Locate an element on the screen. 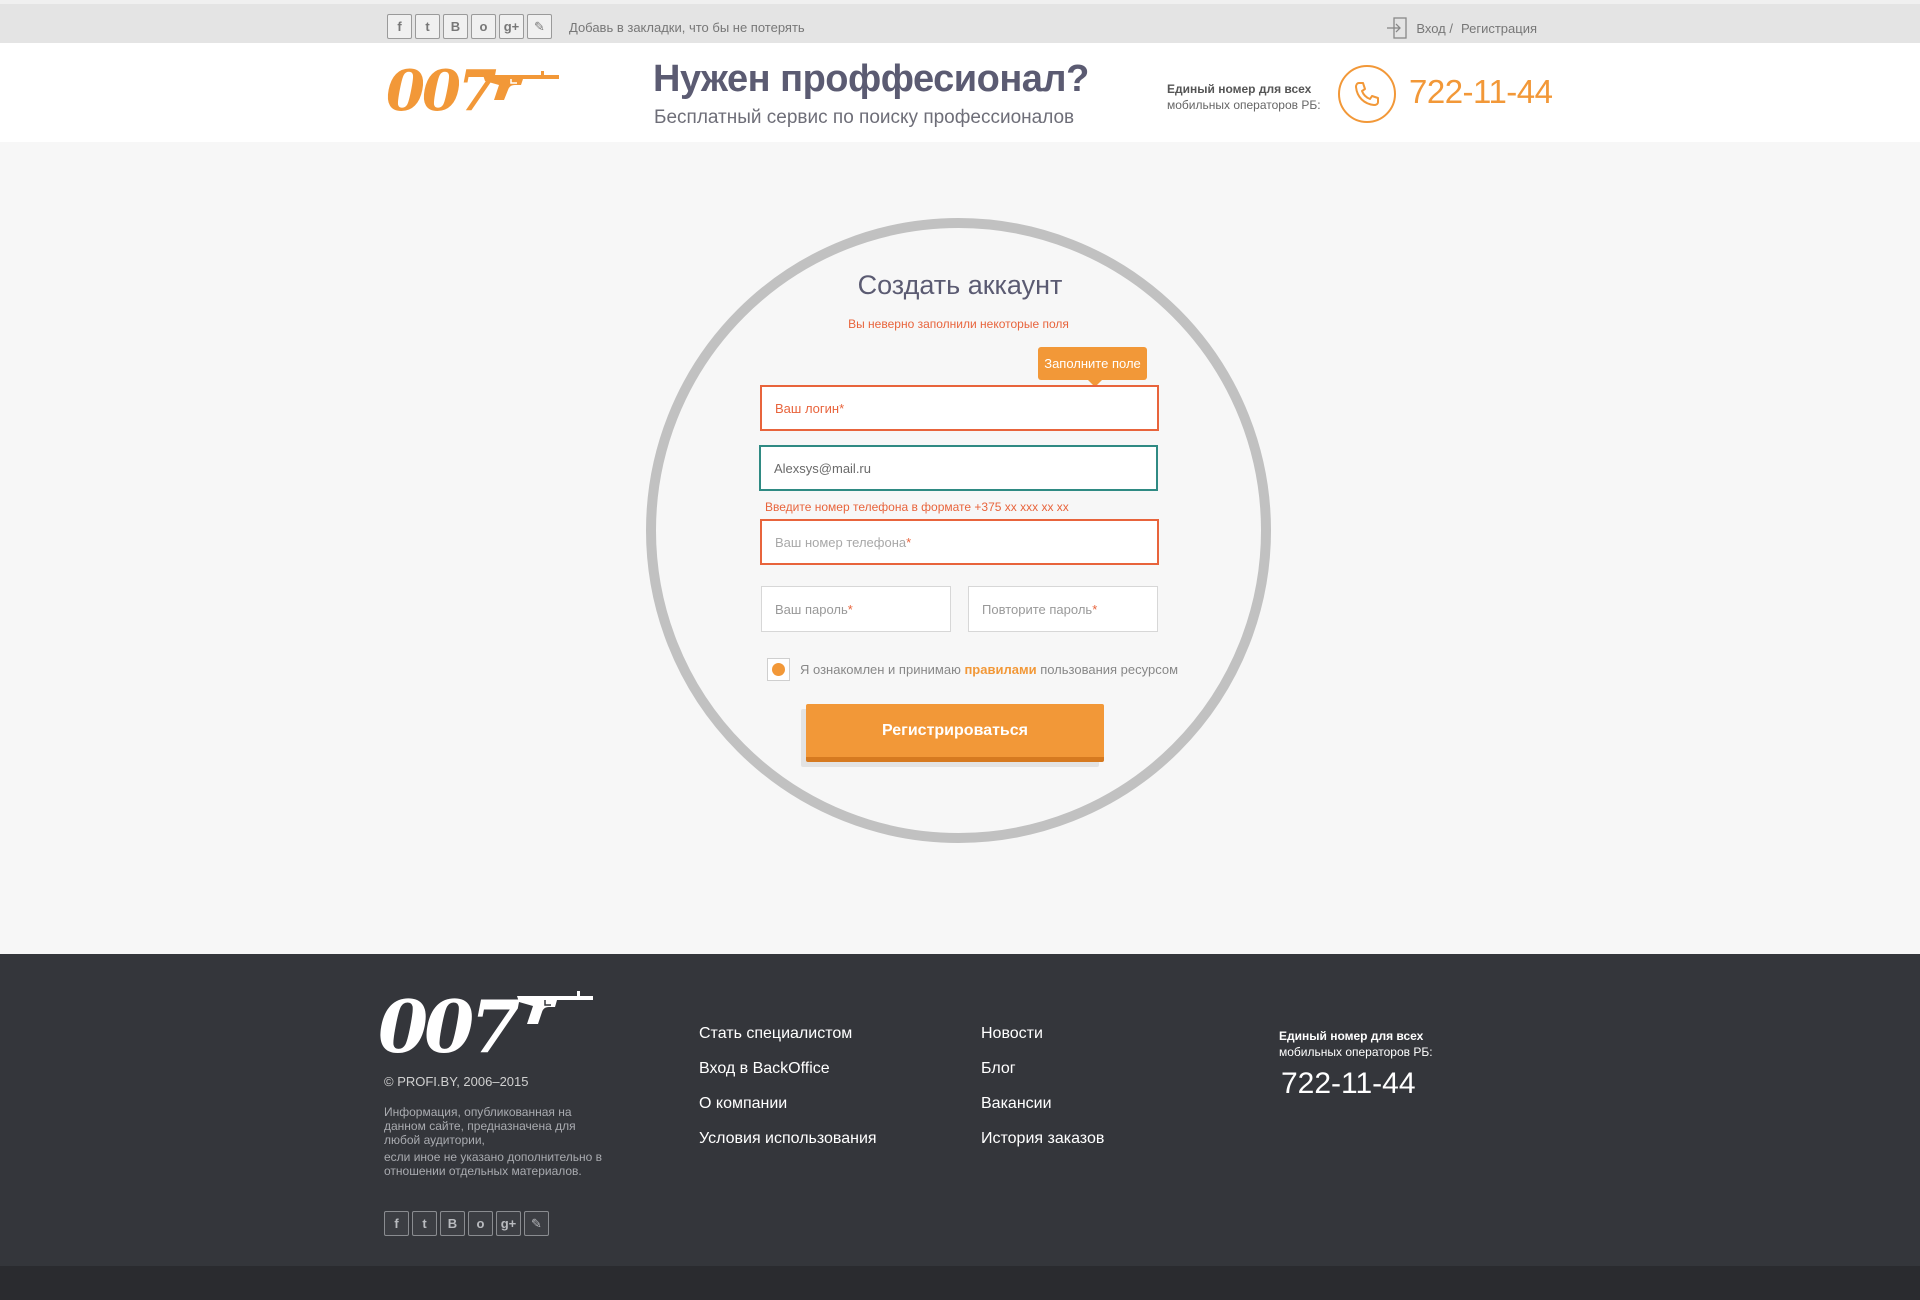 The width and height of the screenshot is (1920, 1300). site-logo: 007 is located at coordinates (473, 91).